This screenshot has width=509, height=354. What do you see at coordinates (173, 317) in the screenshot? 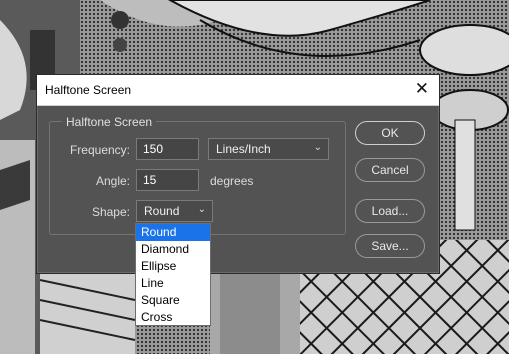
I see `shape-option-cross: Cross` at bounding box center [173, 317].